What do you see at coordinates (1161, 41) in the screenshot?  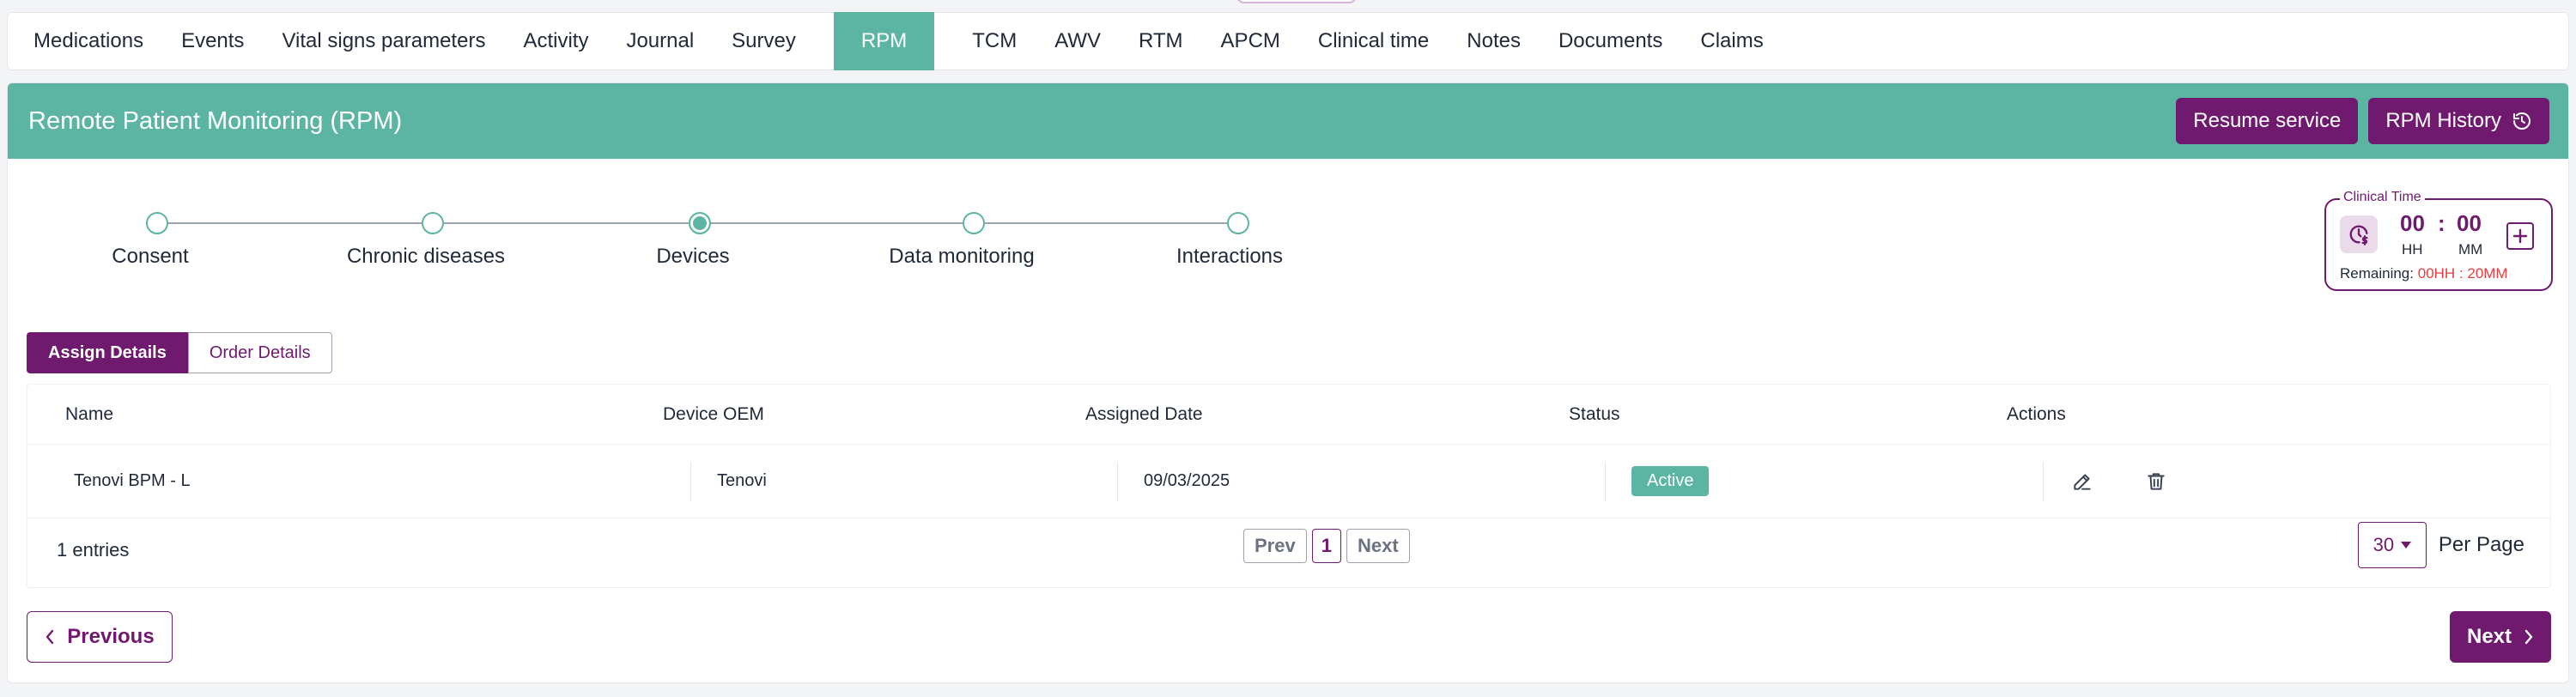 I see `tab-rtm: RTM` at bounding box center [1161, 41].